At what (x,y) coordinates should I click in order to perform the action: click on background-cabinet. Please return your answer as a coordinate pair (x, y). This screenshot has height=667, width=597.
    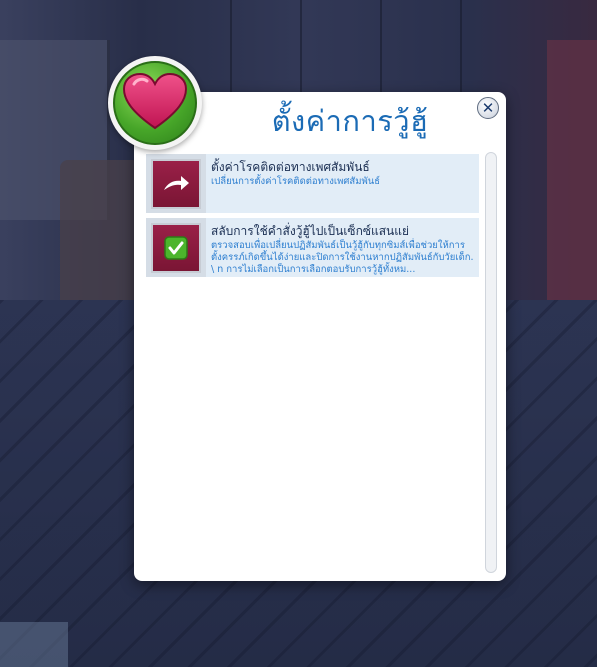
    Looking at the image, I should click on (572, 180).